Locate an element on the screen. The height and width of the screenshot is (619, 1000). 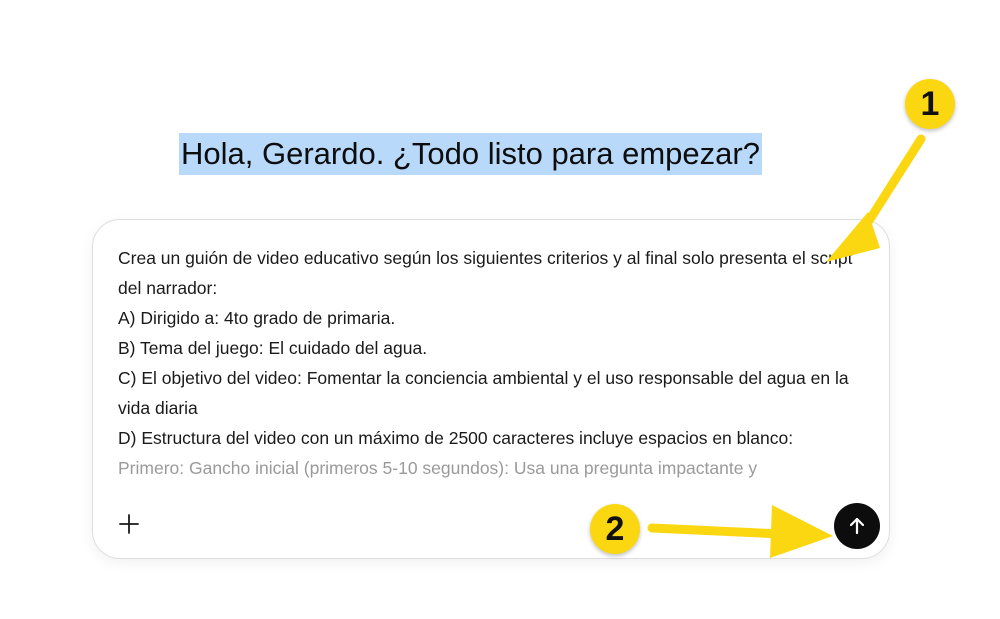
prompt-line: A) Dirigido a: 4to grado de primaria. is located at coordinates (257, 318).